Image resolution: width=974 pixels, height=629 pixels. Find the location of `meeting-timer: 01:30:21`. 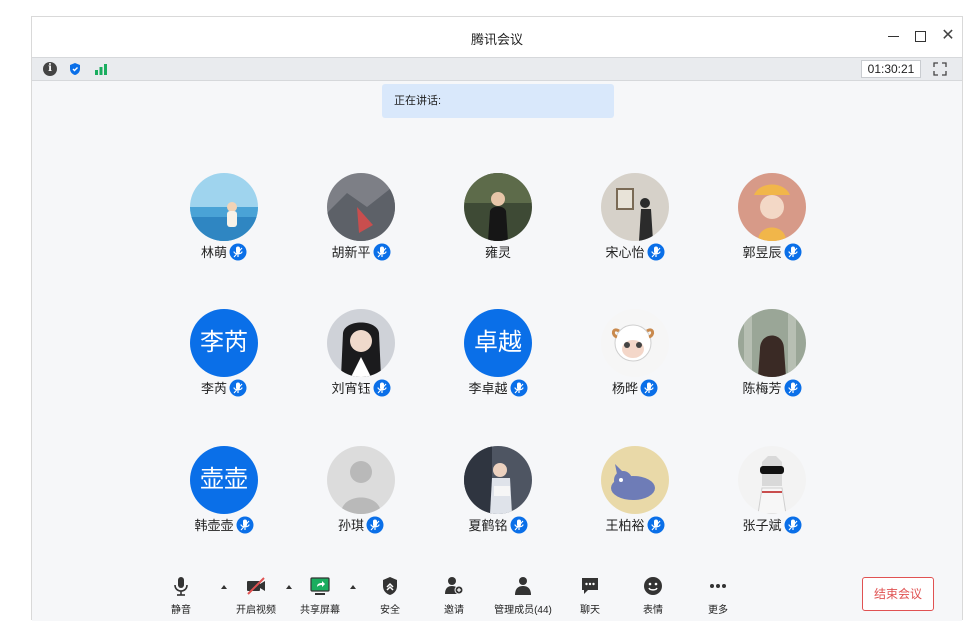

meeting-timer: 01:30:21 is located at coordinates (891, 69).